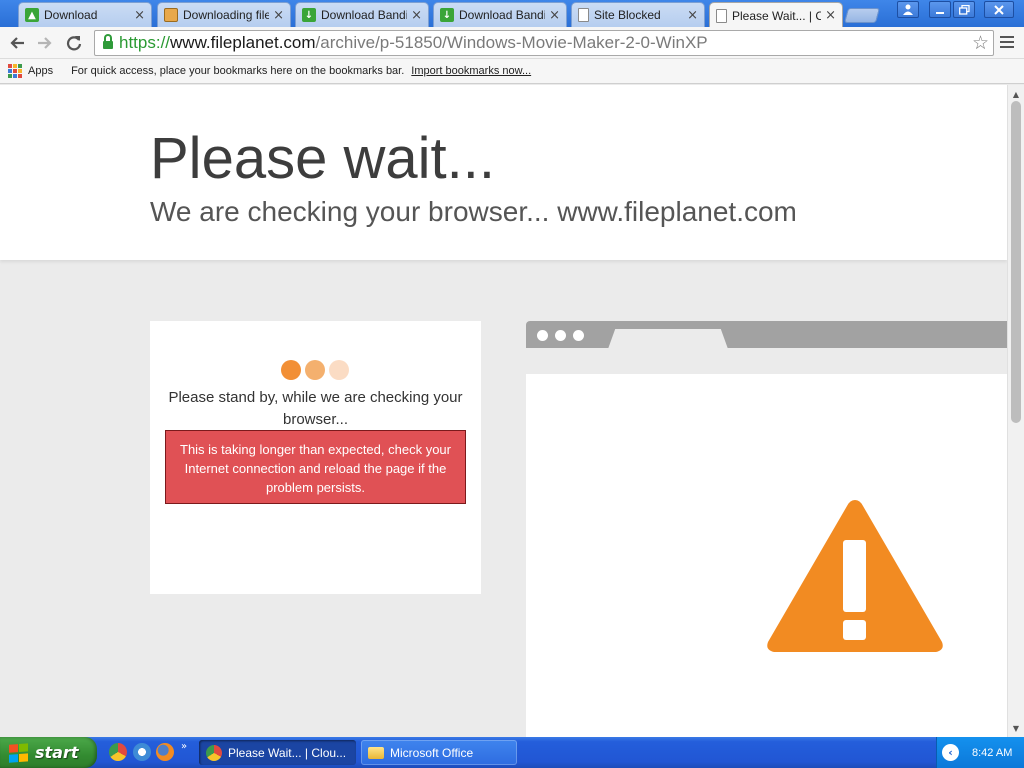 The height and width of the screenshot is (768, 1024). Describe the element at coordinates (766, 335) in the screenshot. I see `illustration-titlebar` at that location.